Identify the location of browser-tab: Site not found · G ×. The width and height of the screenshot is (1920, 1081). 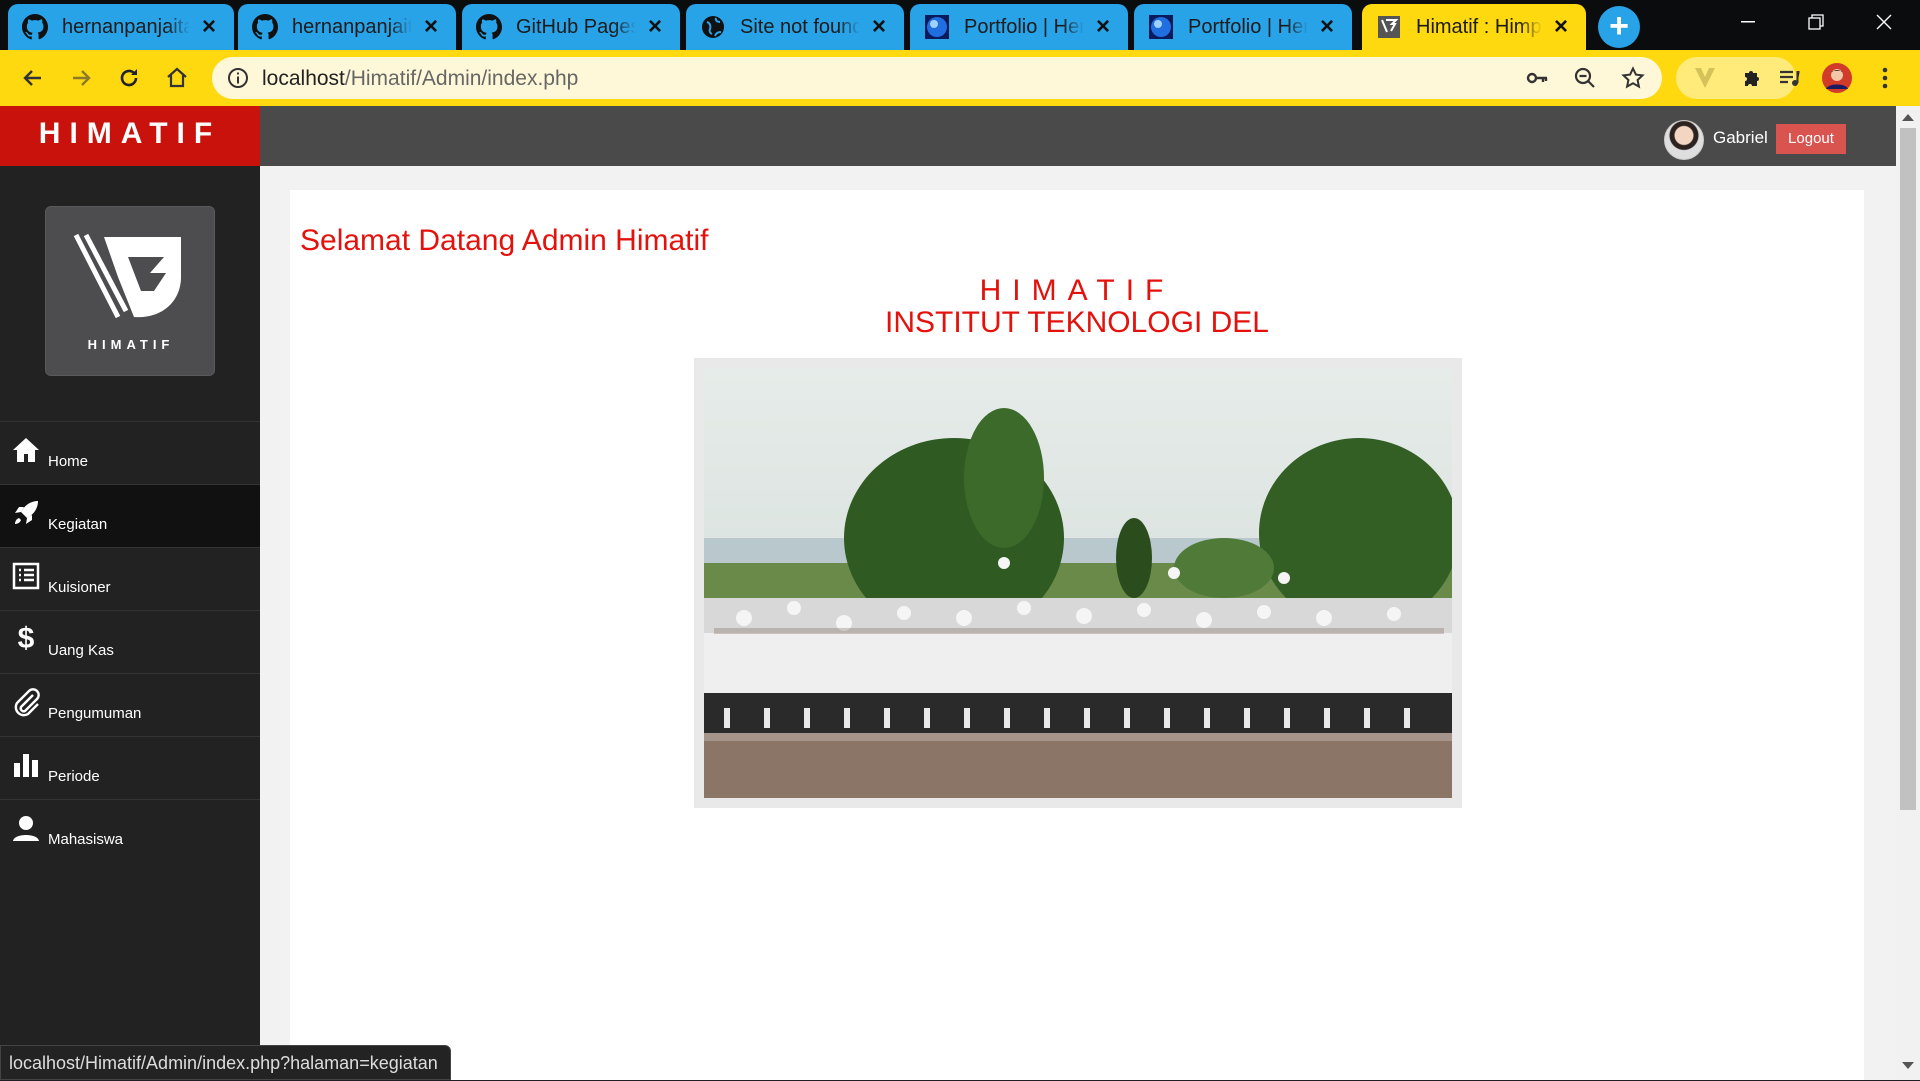
(795, 27).